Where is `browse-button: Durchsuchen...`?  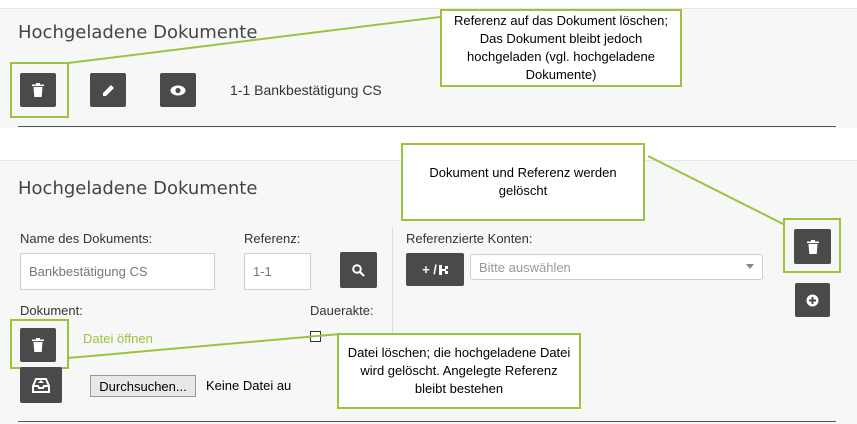 browse-button: Durchsuchen... is located at coordinates (143, 386).